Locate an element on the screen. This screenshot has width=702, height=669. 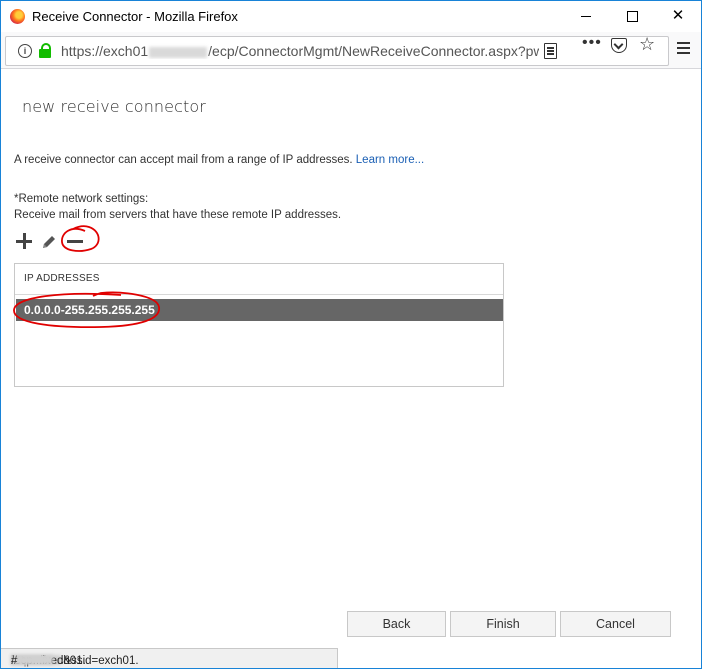
maximize-button is located at coordinates (632, 16).